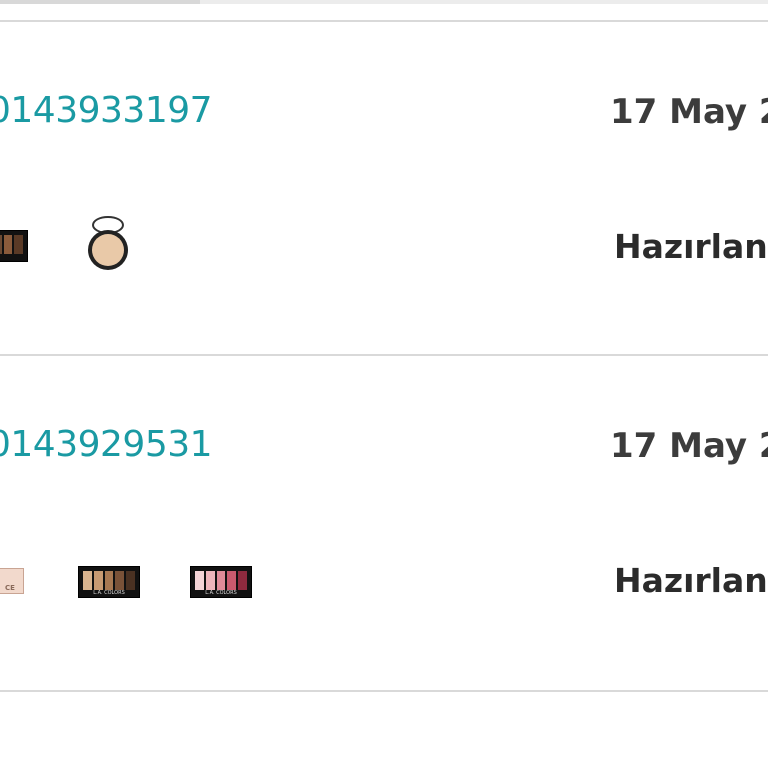  What do you see at coordinates (12, 581) in the screenshot?
I see `product-thumbnail-nude-palette: CE` at bounding box center [12, 581].